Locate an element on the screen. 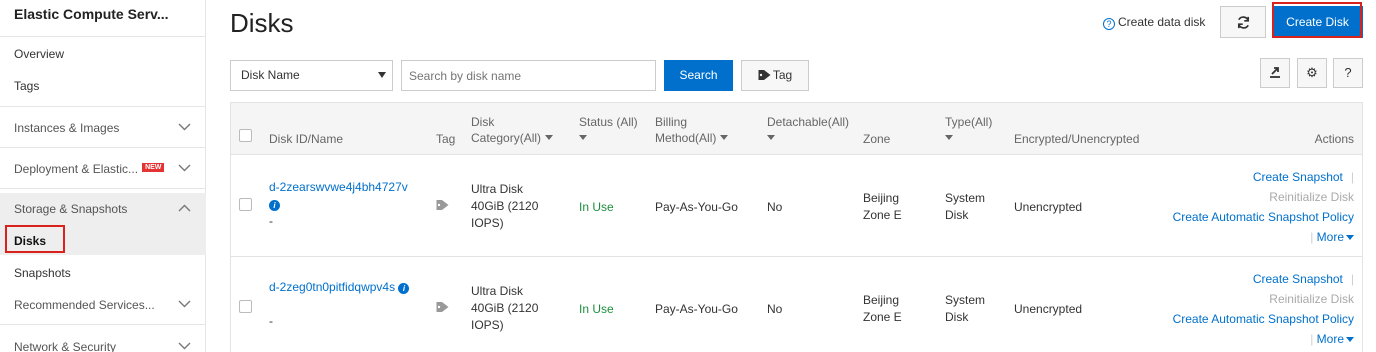 The image size is (1376, 352). column-header-label: Status (All) is located at coordinates (608, 122).